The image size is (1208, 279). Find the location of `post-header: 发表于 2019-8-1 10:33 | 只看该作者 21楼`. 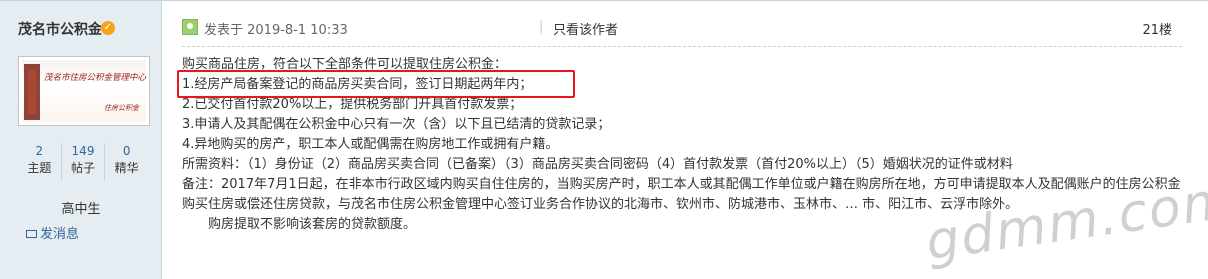

post-header: 发表于 2019-8-1 10:33 | 只看该作者 21楼 is located at coordinates (682, 28).